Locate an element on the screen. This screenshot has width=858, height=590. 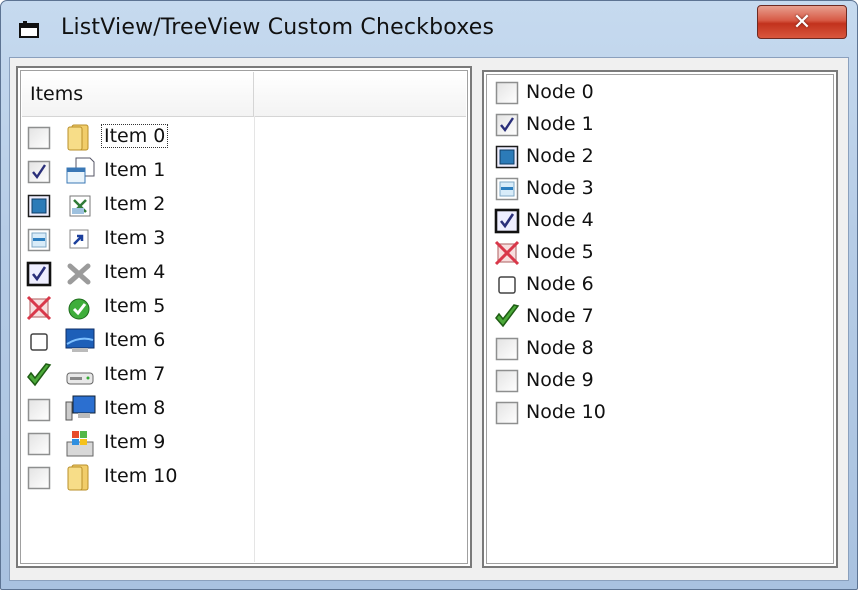
node-label: Node 0 is located at coordinates (560, 92).